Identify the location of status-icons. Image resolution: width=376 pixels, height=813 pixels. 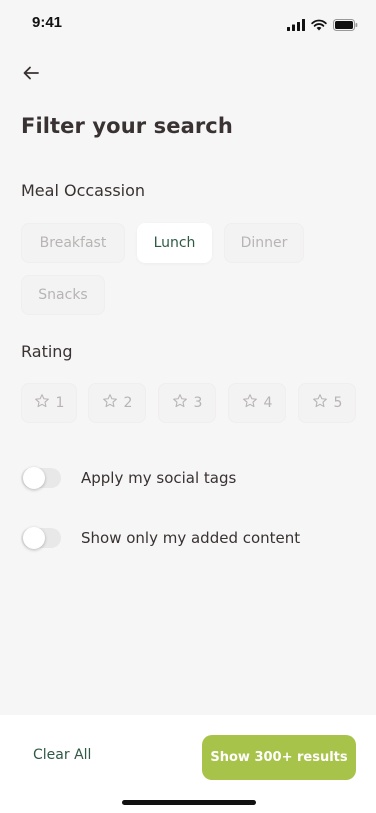
(322, 25).